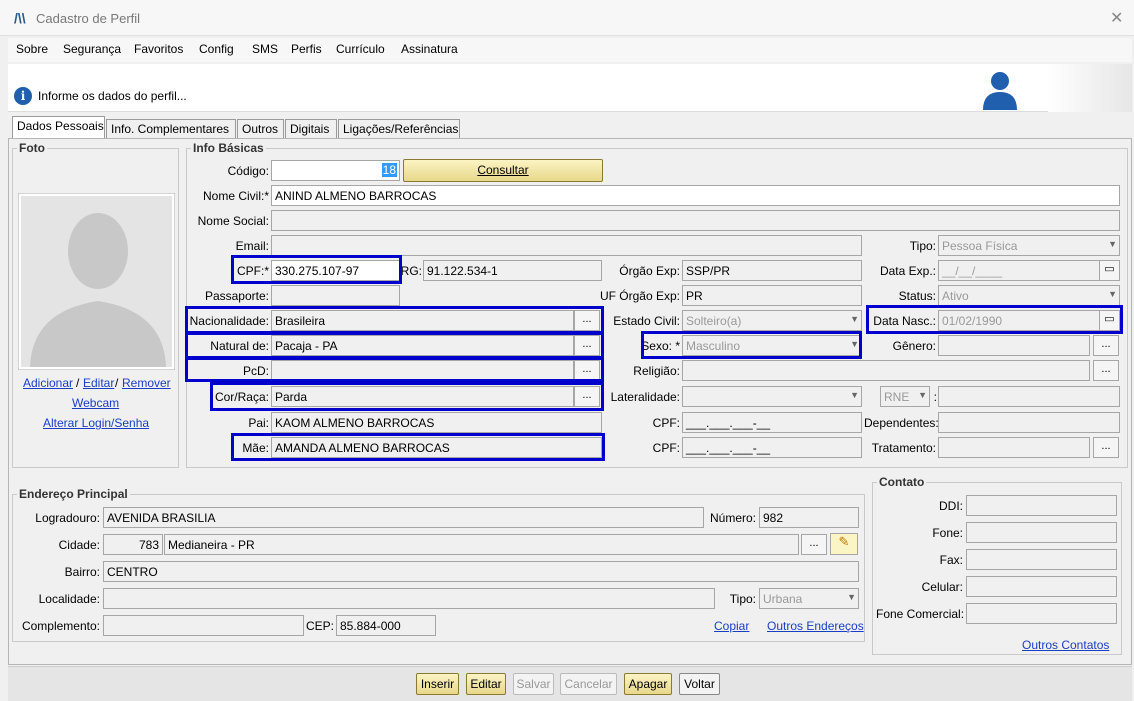 This screenshot has height=701, width=1134. What do you see at coordinates (731, 626) in the screenshot?
I see `copiar-link: Copiar` at bounding box center [731, 626].